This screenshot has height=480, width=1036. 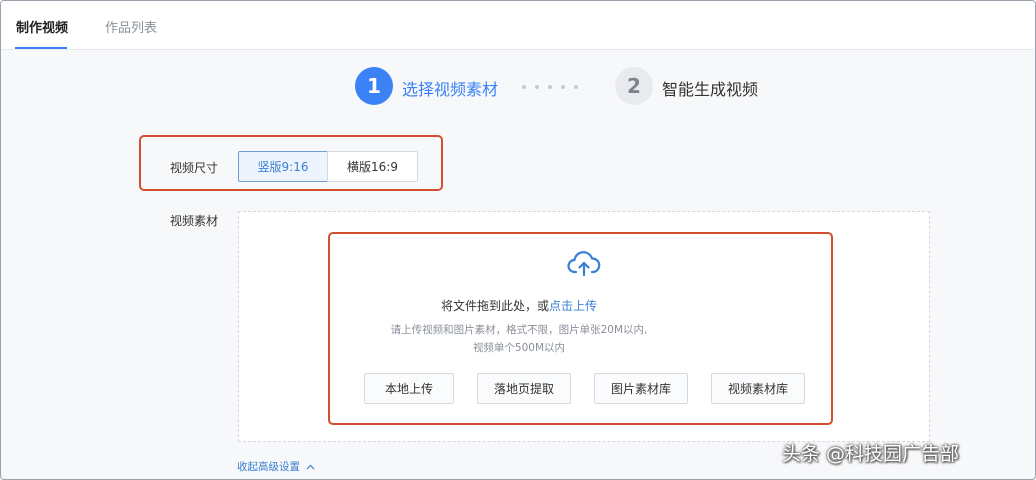 What do you see at coordinates (550, 87) in the screenshot?
I see `step-connector-dots` at bounding box center [550, 87].